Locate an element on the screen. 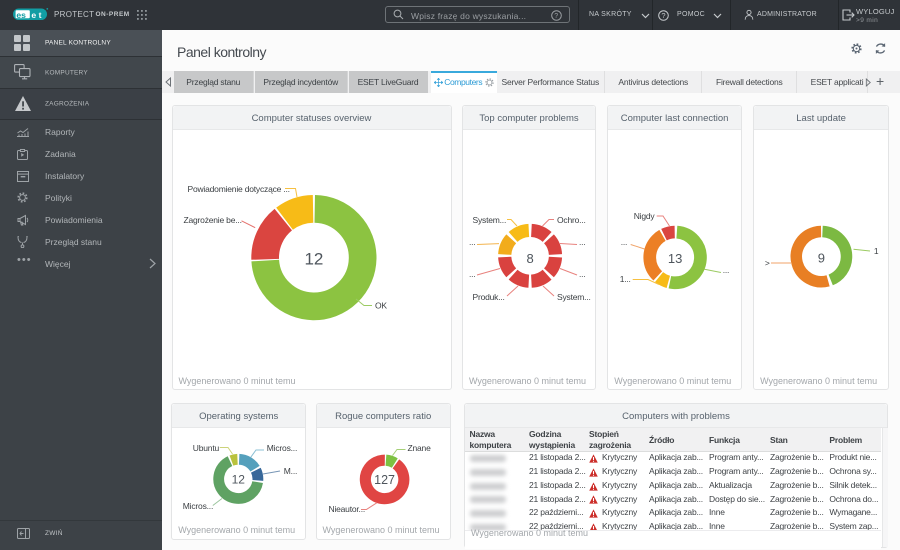 The image size is (900, 550). svg-text: 9 is located at coordinates (821, 257).